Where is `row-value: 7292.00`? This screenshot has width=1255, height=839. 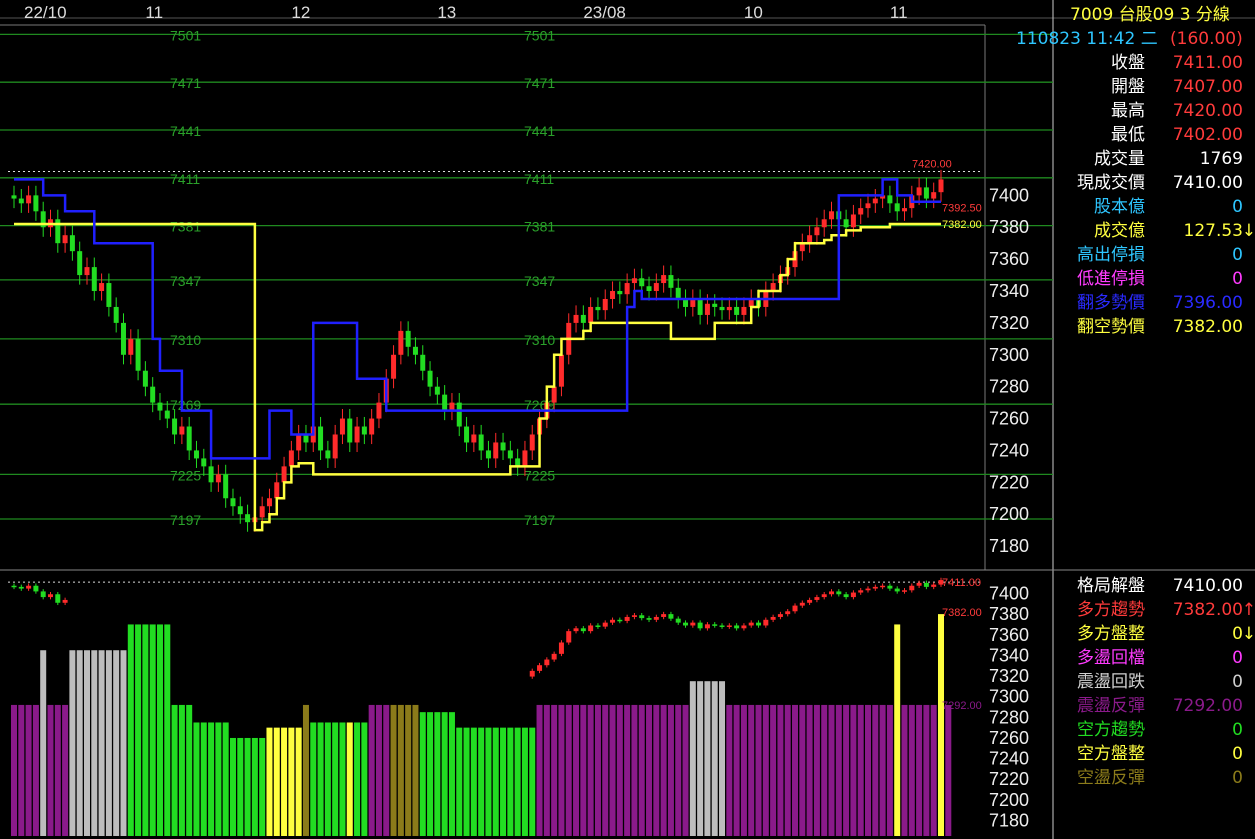 row-value: 7292.00 is located at coordinates (1207, 706).